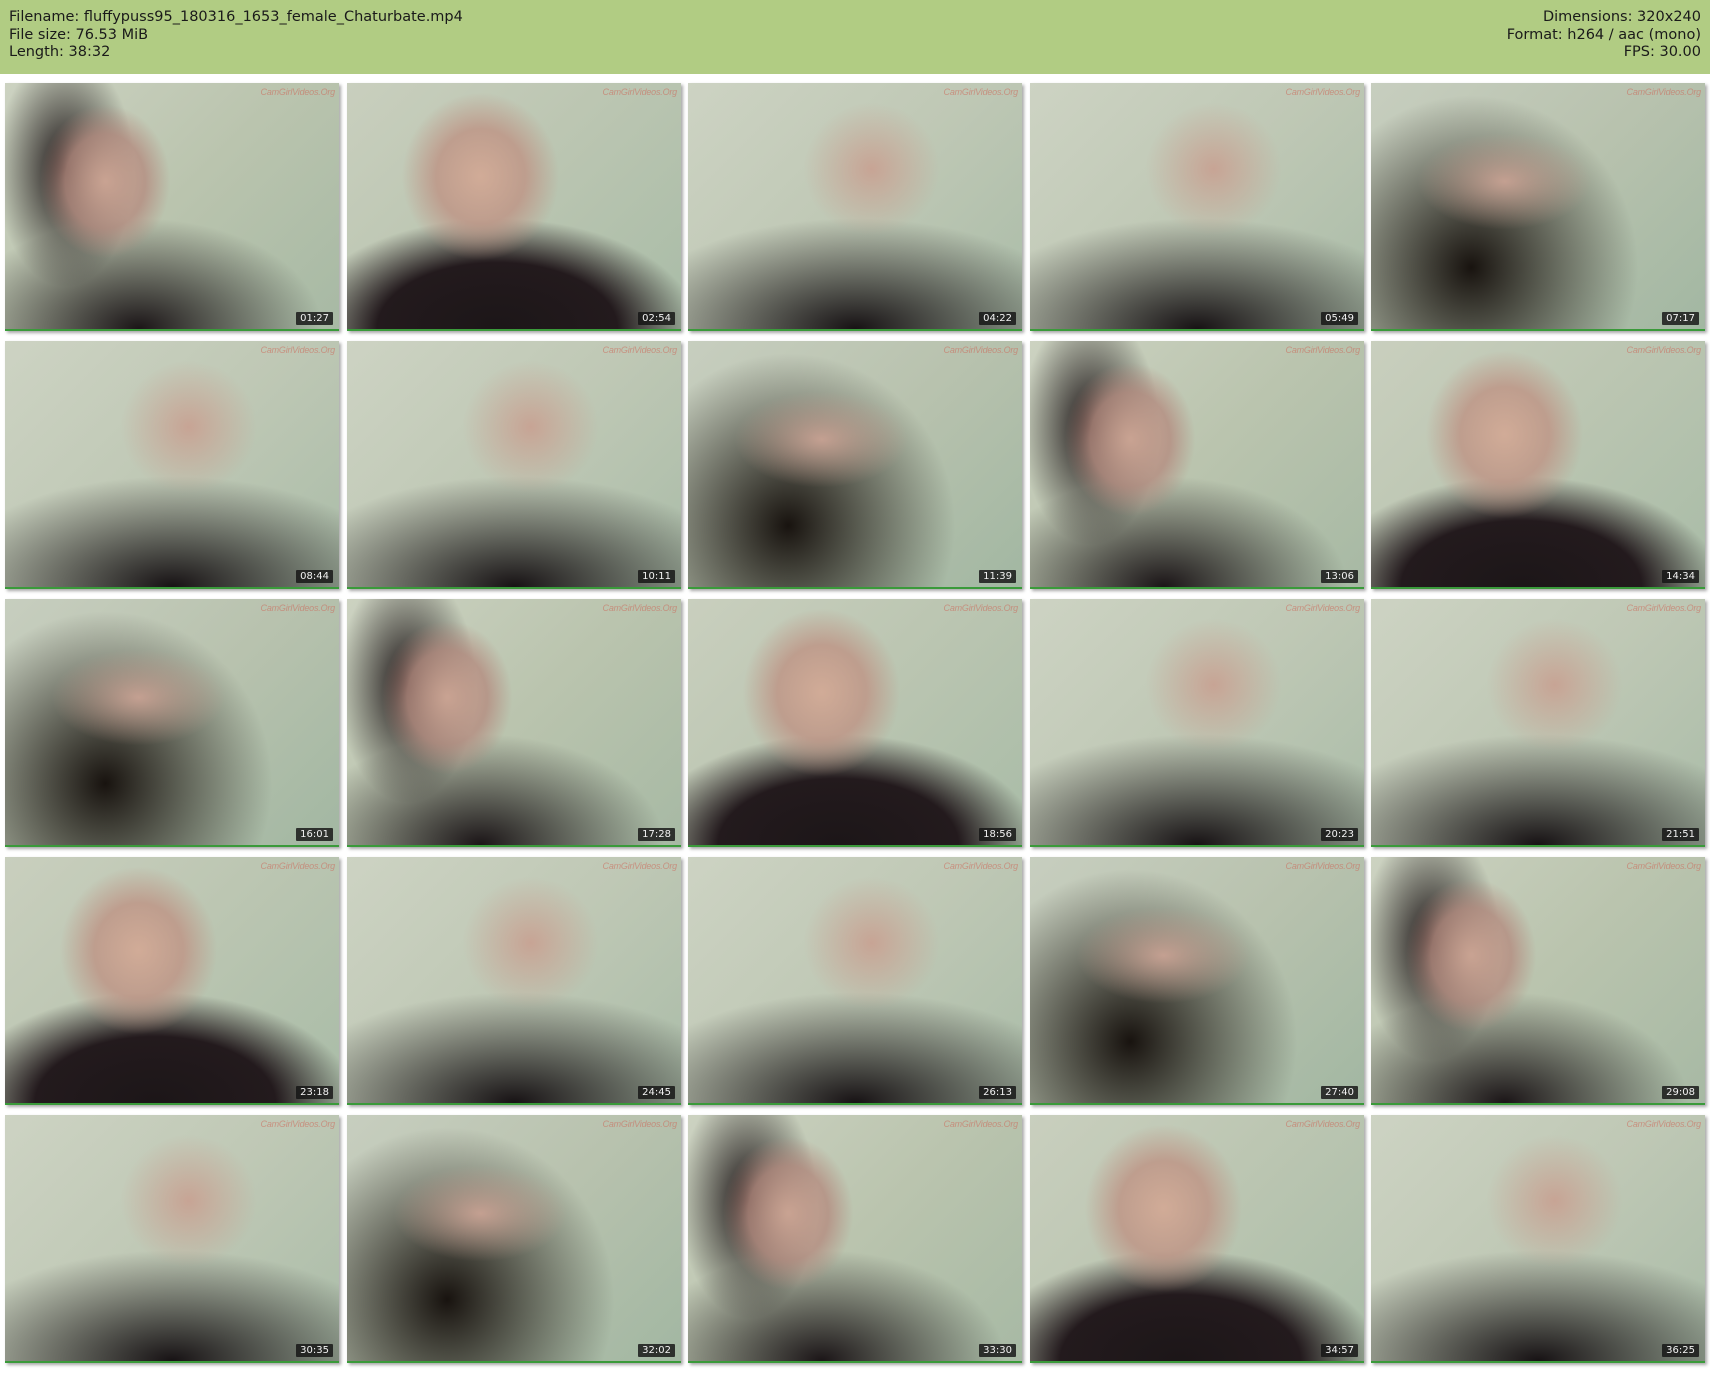  Describe the element at coordinates (79, 34) in the screenshot. I see `file-size-text: File size: 76.53 MiB` at that location.